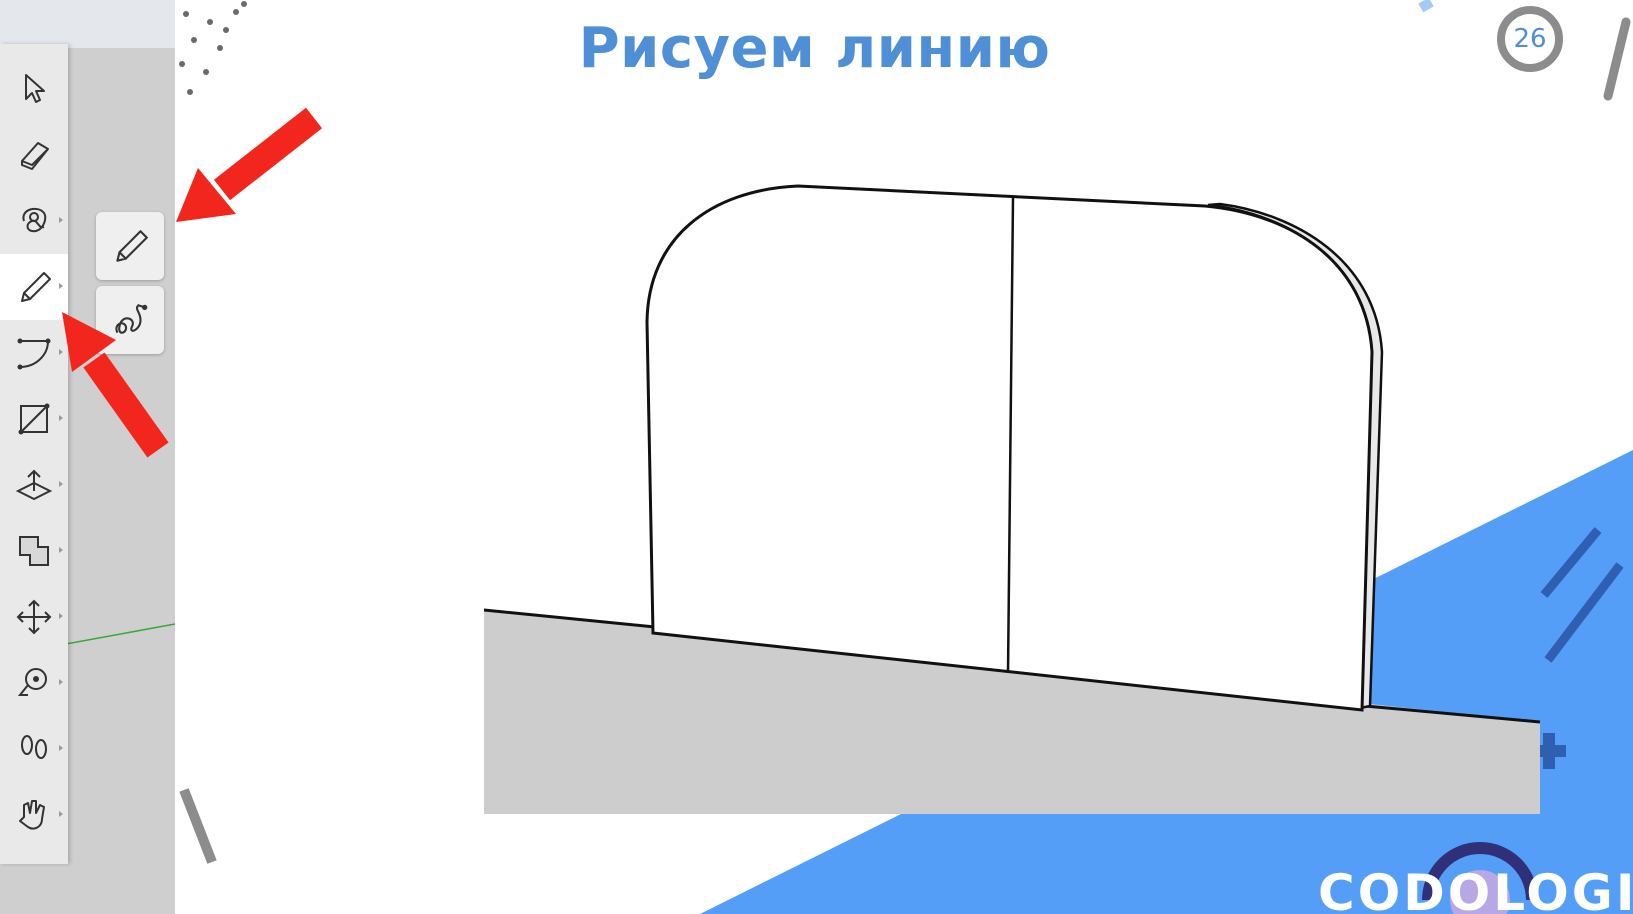  Describe the element at coordinates (115, 385) in the screenshot. I see `red-arrow-bottom` at that location.